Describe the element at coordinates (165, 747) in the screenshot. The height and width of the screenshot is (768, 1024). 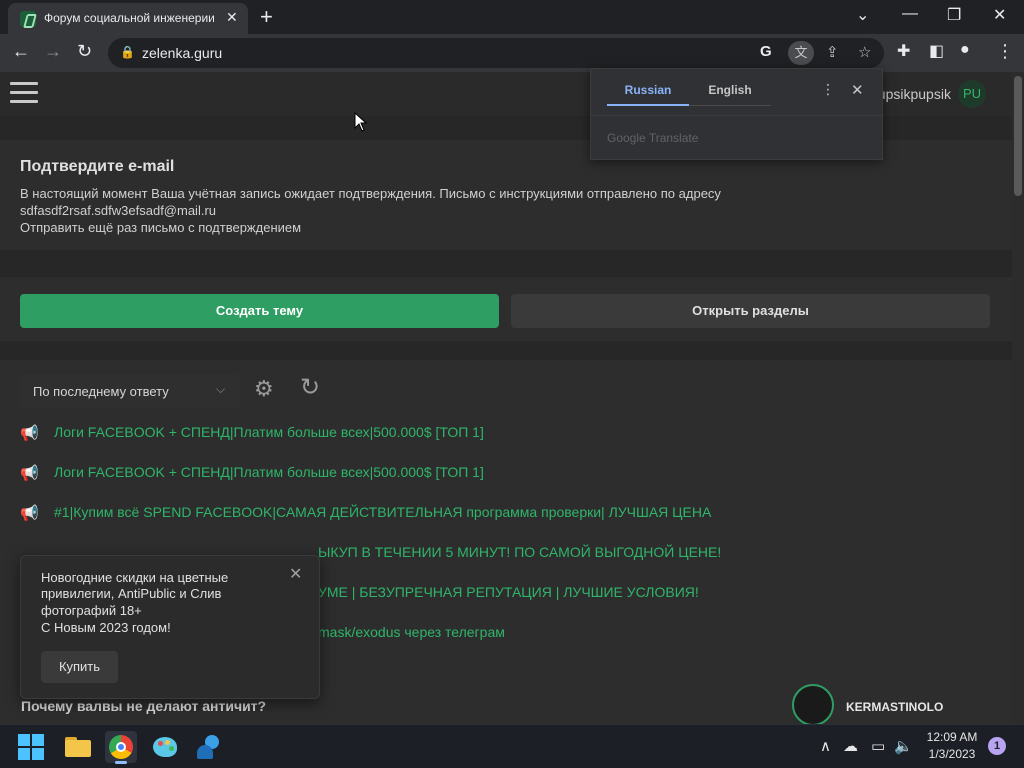
I see `paint-icon` at that location.